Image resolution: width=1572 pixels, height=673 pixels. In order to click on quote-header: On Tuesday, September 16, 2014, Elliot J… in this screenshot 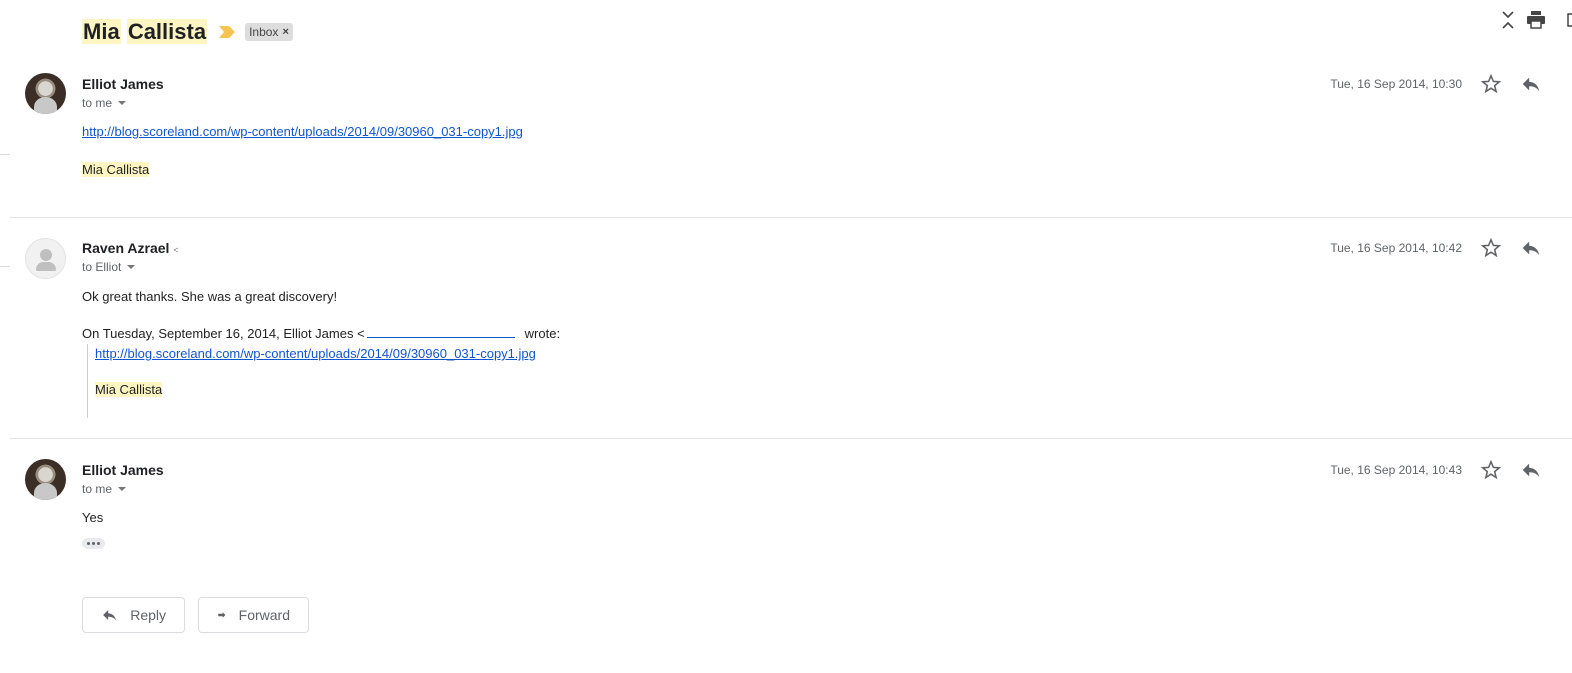, I will do `click(321, 333)`.